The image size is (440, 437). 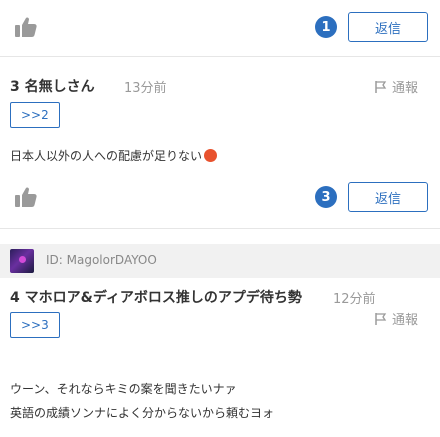 What do you see at coordinates (35, 115) in the screenshot?
I see `anchor-link: >>2` at bounding box center [35, 115].